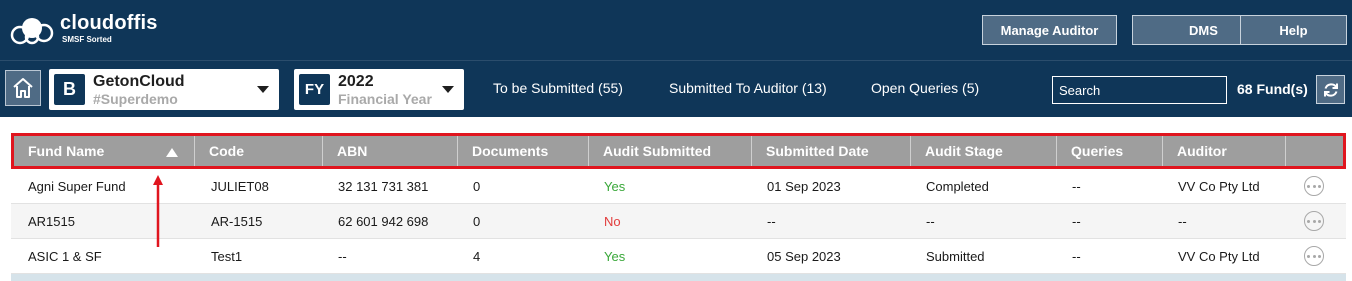  I want to click on fund-name-cell: AR1515, so click(43, 221).